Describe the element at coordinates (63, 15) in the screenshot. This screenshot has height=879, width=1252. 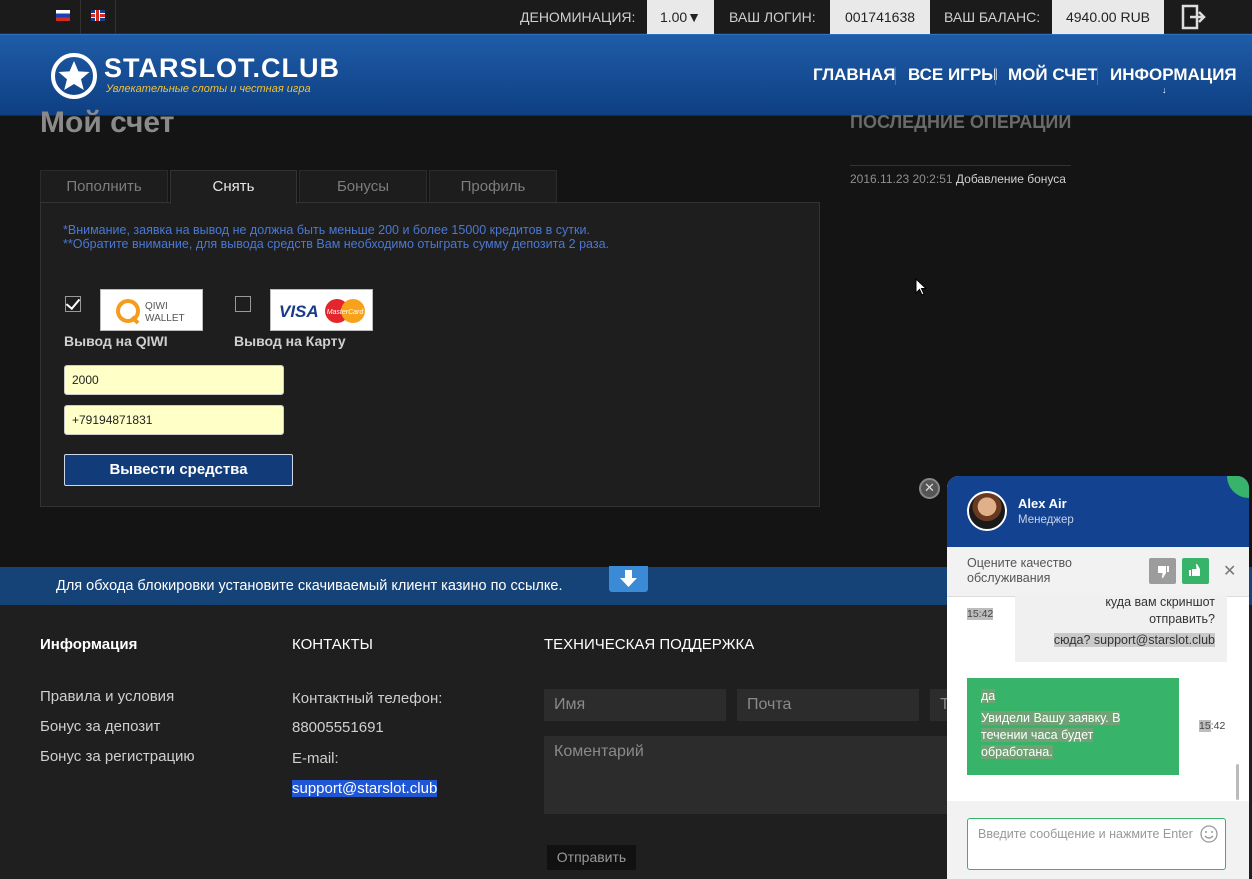
I see `russian-flag-icon` at that location.